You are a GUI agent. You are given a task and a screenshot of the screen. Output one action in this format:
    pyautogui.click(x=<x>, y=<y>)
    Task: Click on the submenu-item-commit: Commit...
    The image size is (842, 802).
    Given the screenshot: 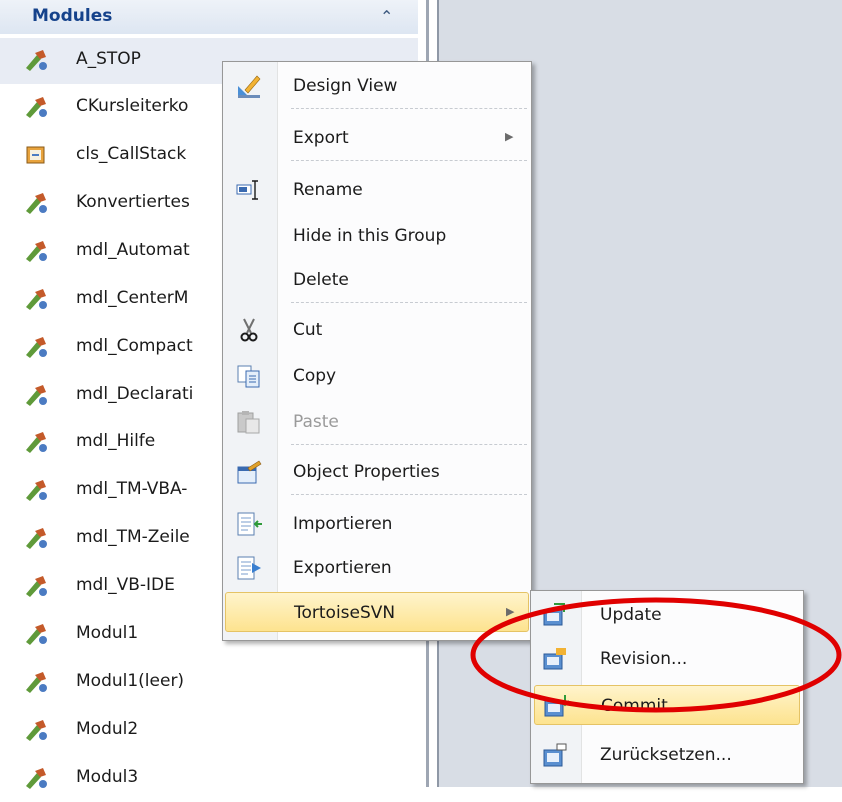 What is the action you would take?
    pyautogui.click(x=667, y=705)
    